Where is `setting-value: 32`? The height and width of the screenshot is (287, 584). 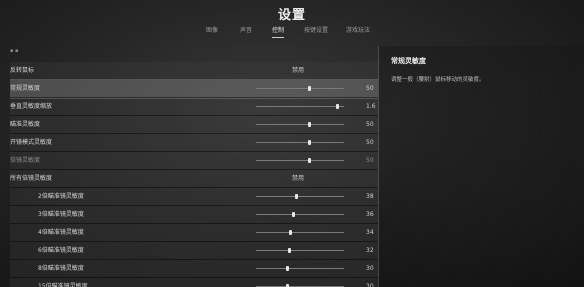
setting-value: 32 is located at coordinates (370, 250).